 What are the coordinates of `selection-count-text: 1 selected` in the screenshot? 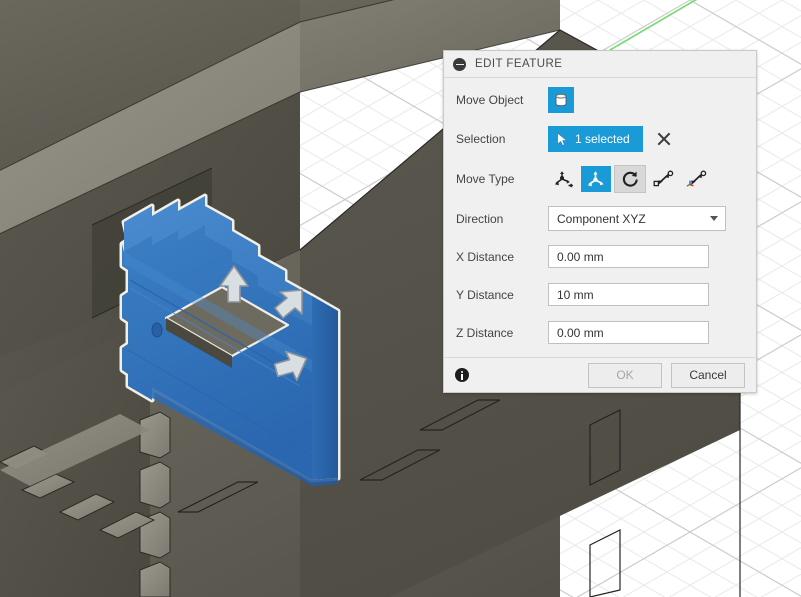 It's located at (602, 139).